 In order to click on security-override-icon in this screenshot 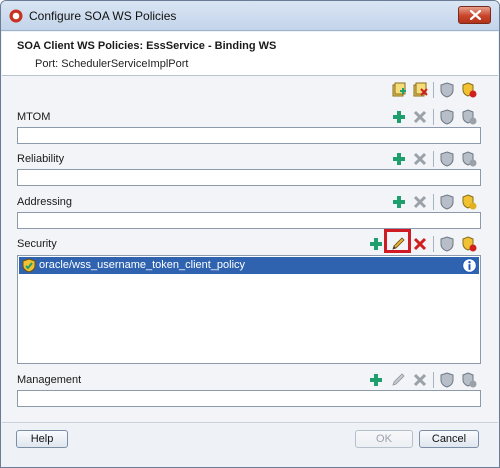, I will do `click(447, 244)`.